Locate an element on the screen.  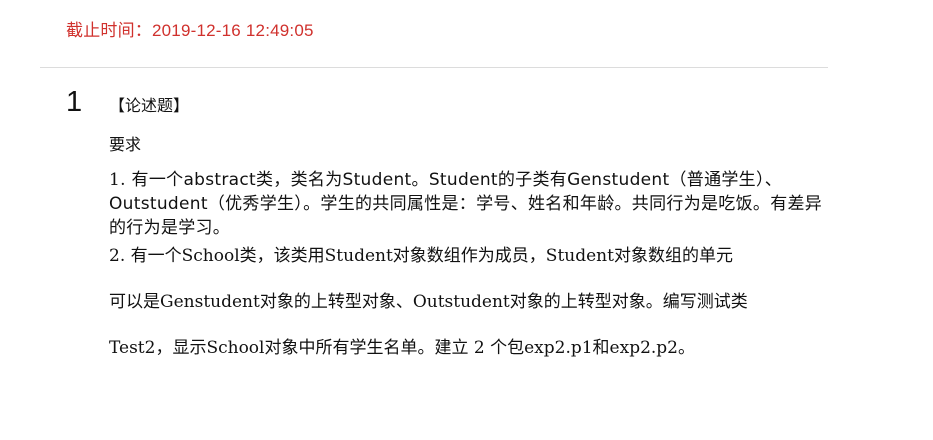
item1-mid1: 类，类名为 is located at coordinates (299, 180).